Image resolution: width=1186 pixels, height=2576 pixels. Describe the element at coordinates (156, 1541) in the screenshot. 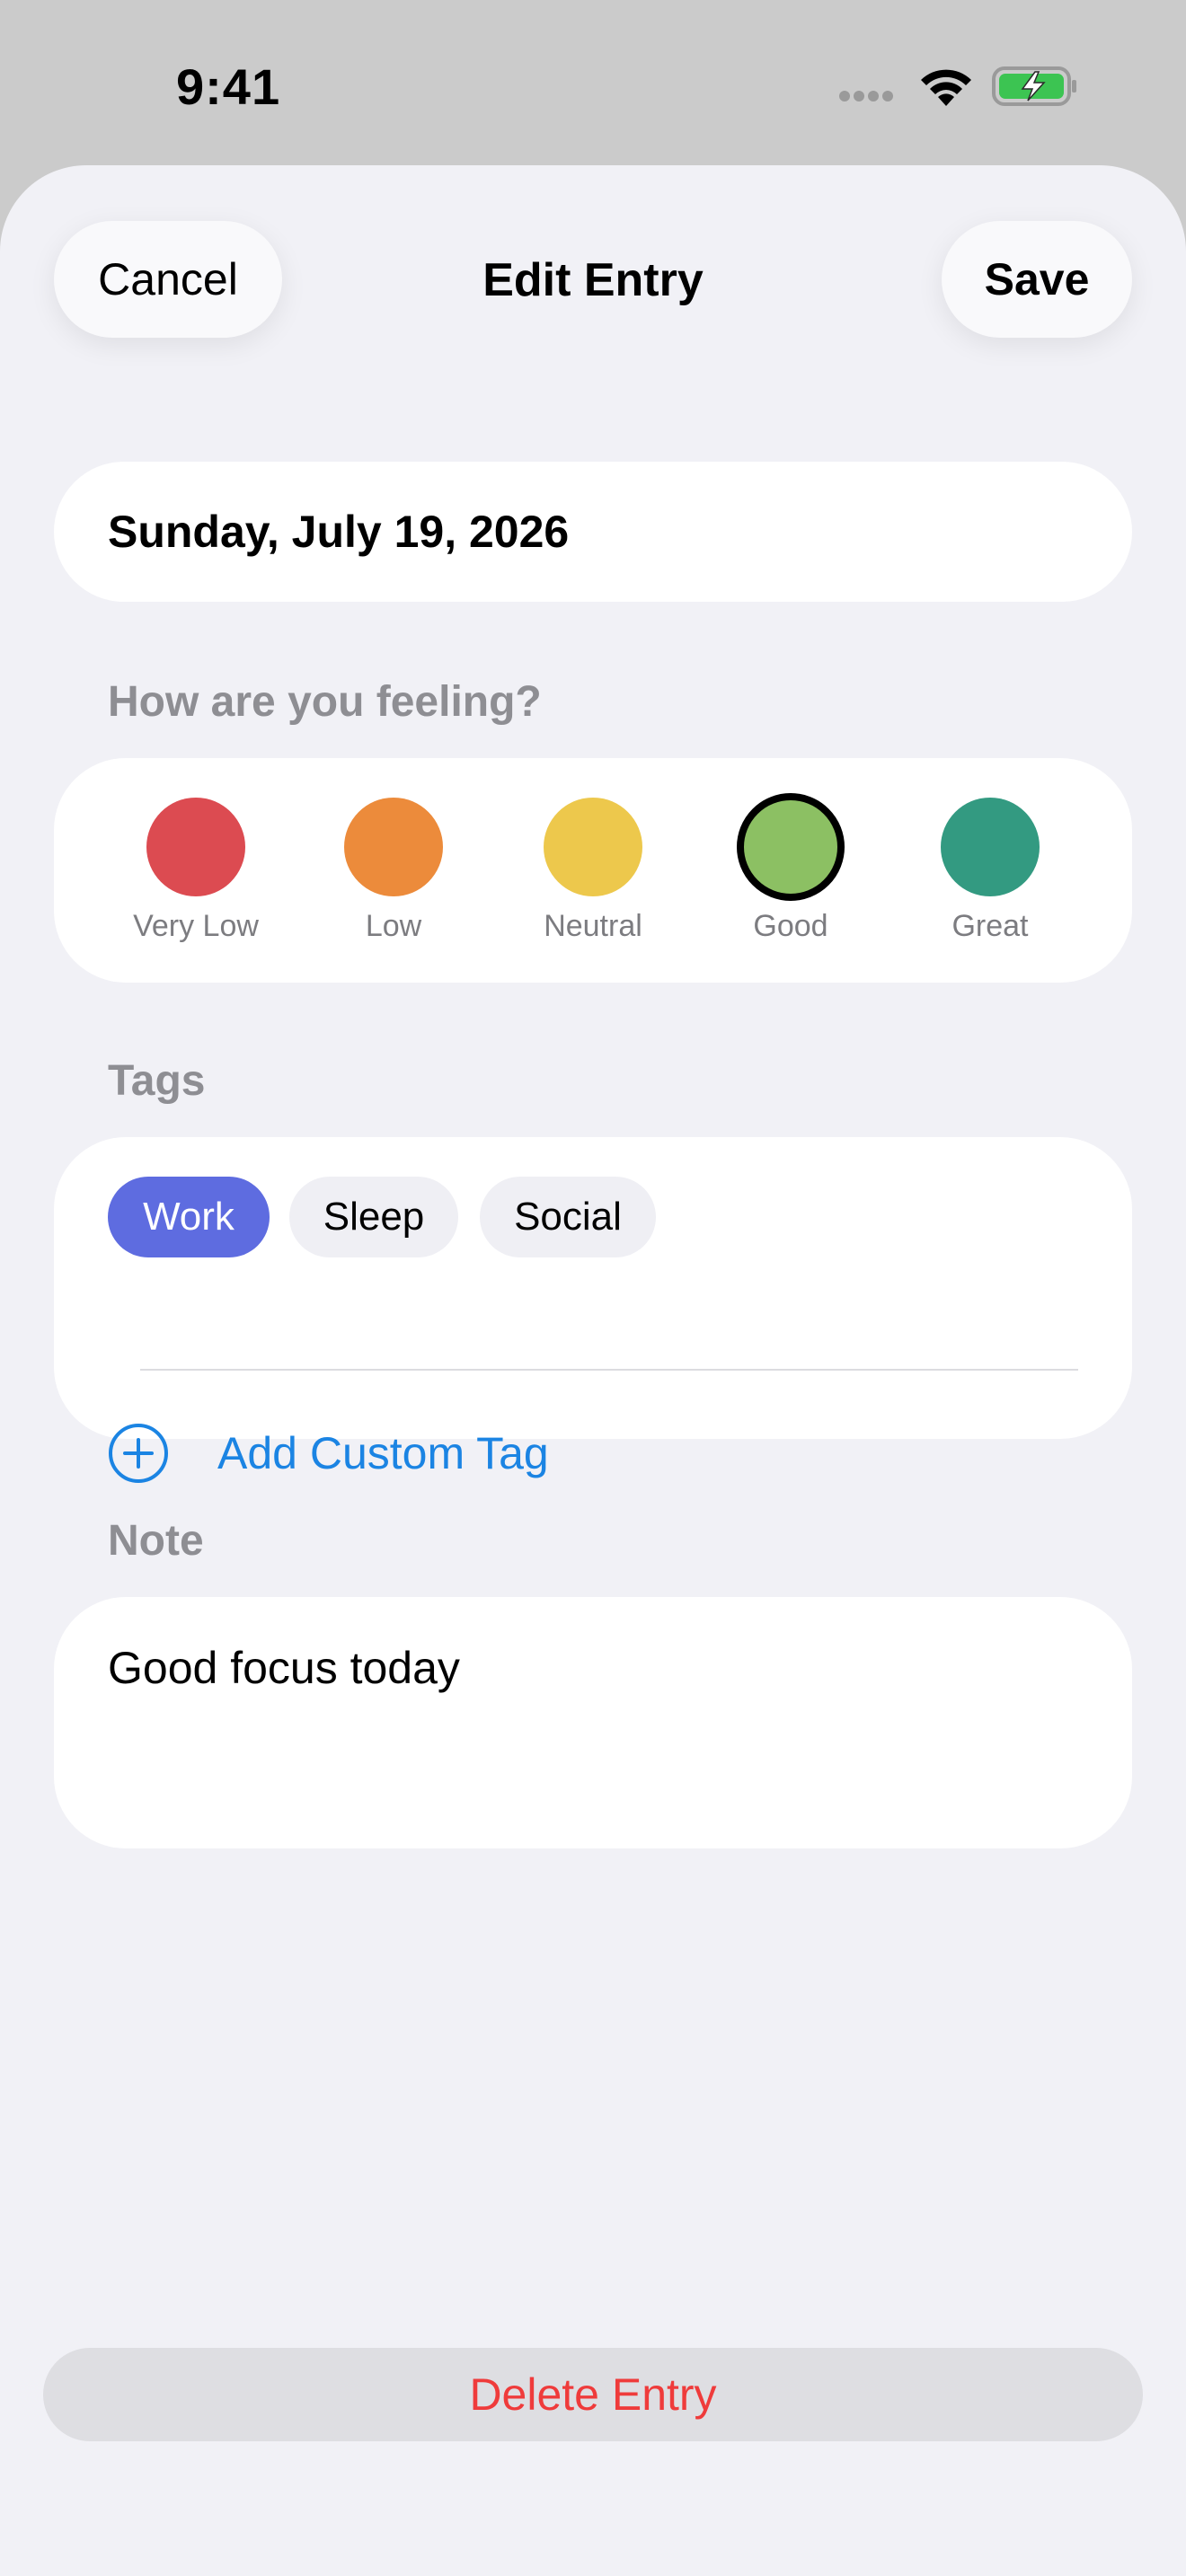

I see `note-section-label: Note` at that location.